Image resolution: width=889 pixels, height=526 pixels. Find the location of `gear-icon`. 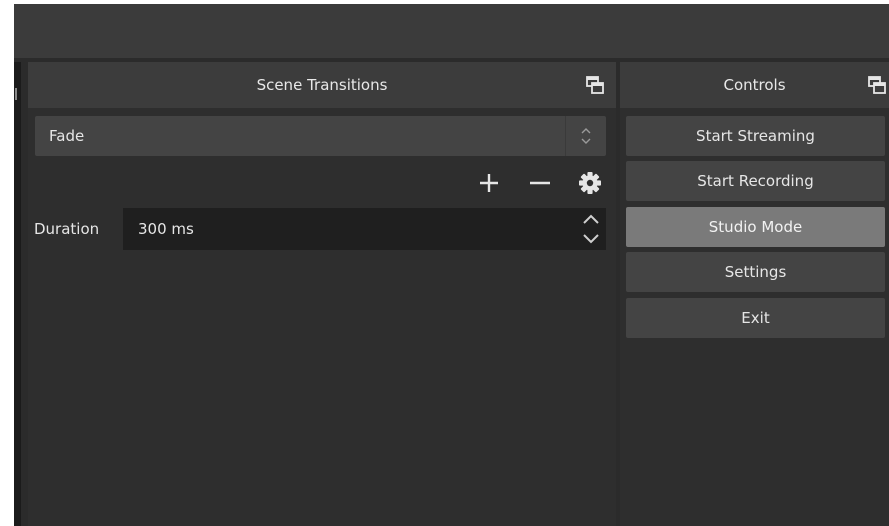

gear-icon is located at coordinates (590, 183).